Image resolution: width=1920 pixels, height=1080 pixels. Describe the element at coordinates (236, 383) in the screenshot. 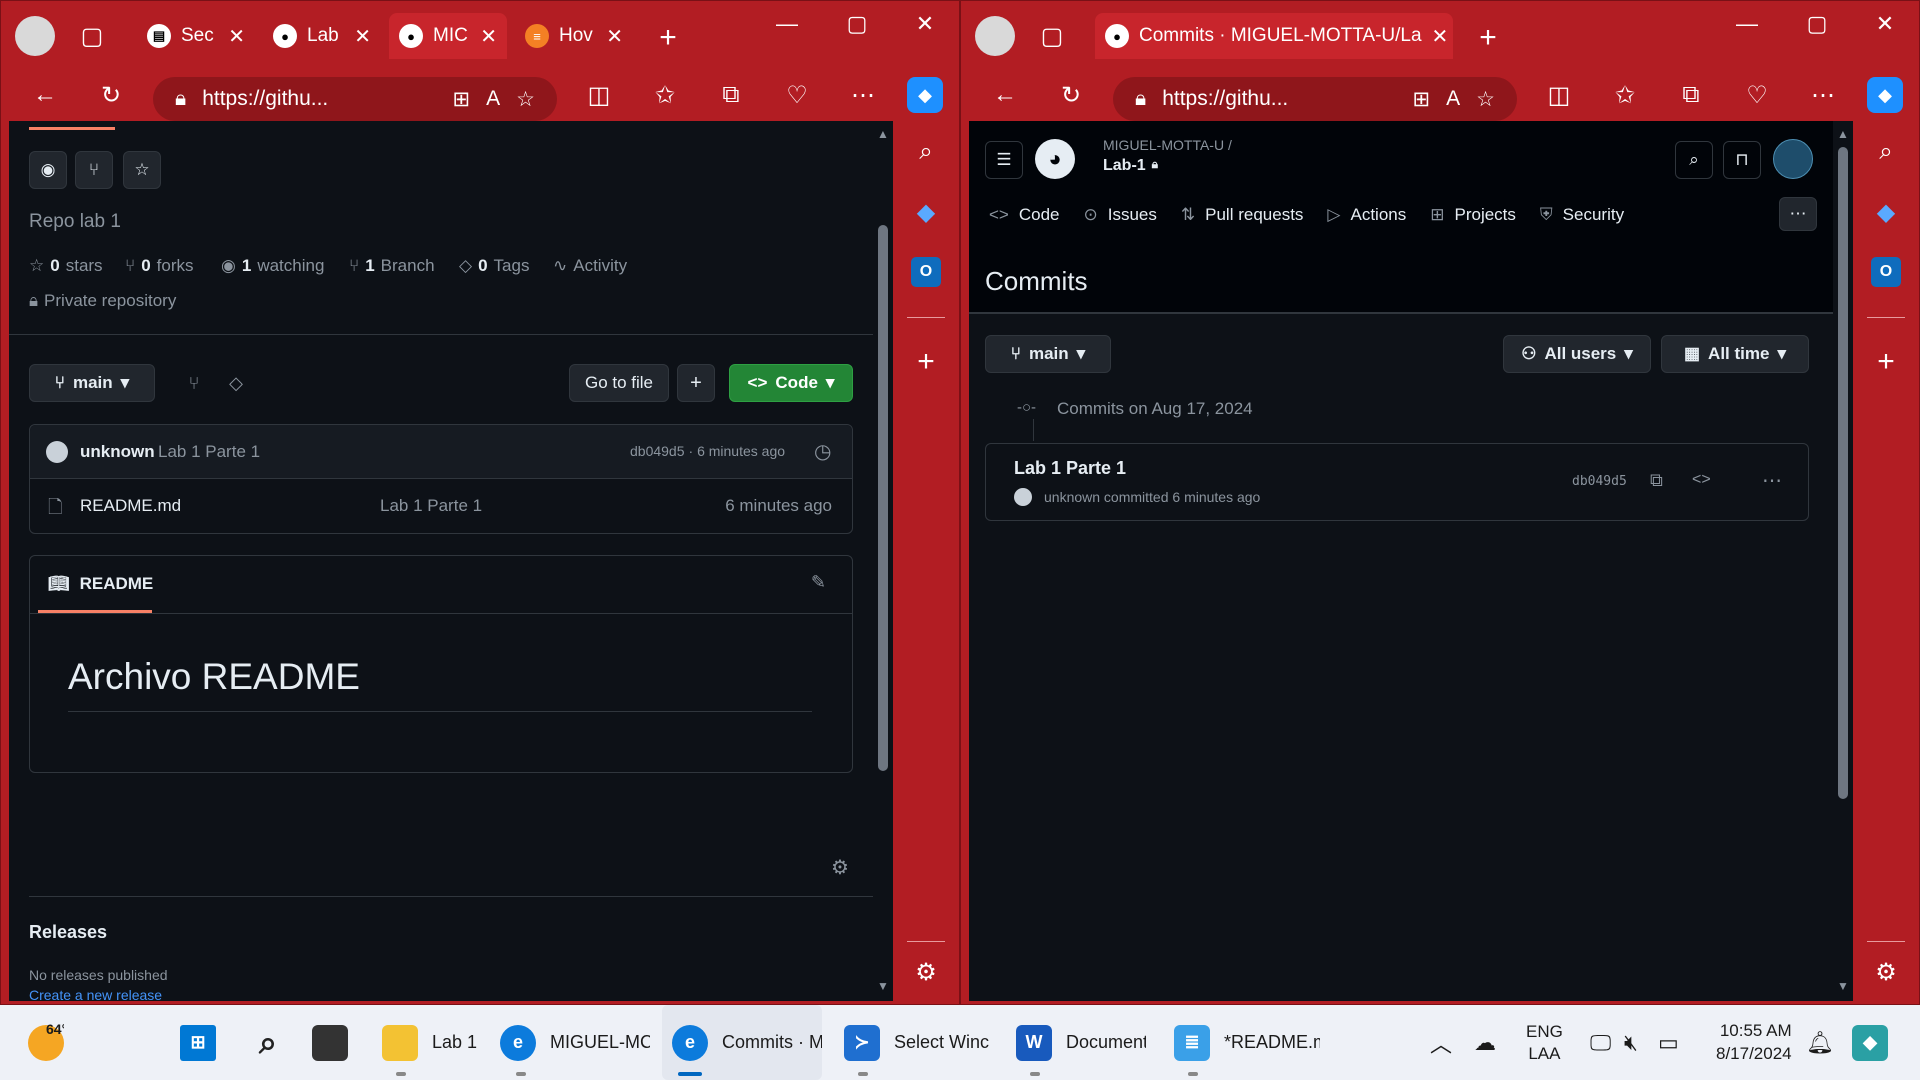

I see `tag-icon: ◇` at that location.